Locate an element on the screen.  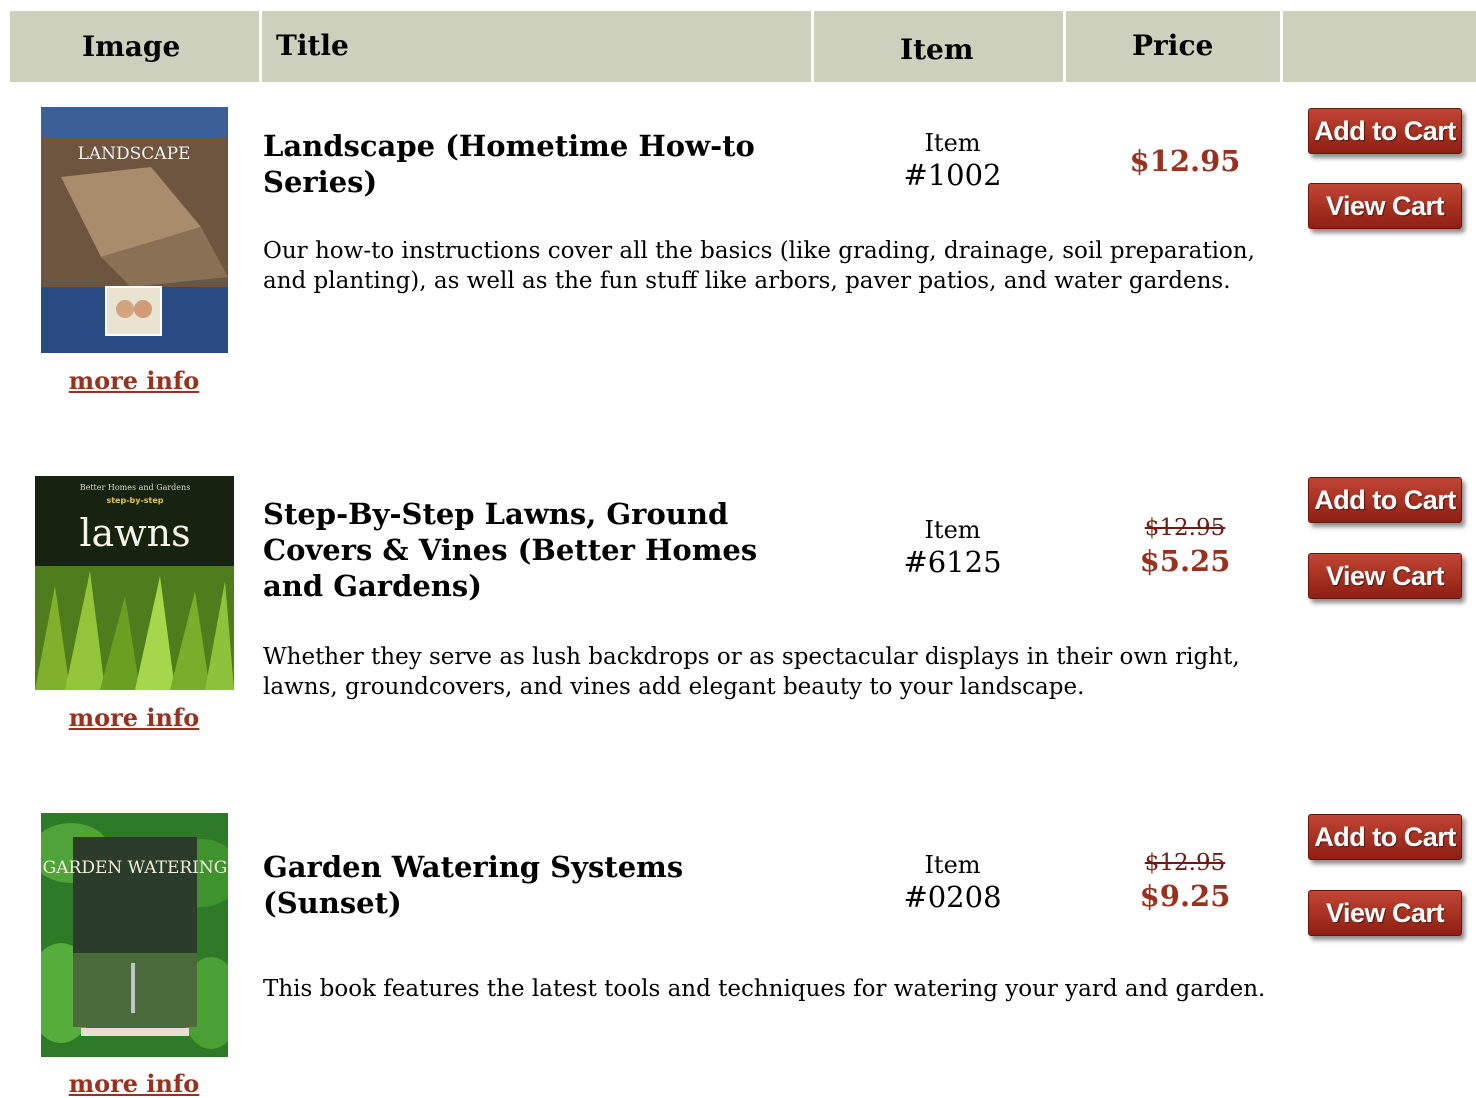
item-number: #6125 is located at coordinates (952, 562).